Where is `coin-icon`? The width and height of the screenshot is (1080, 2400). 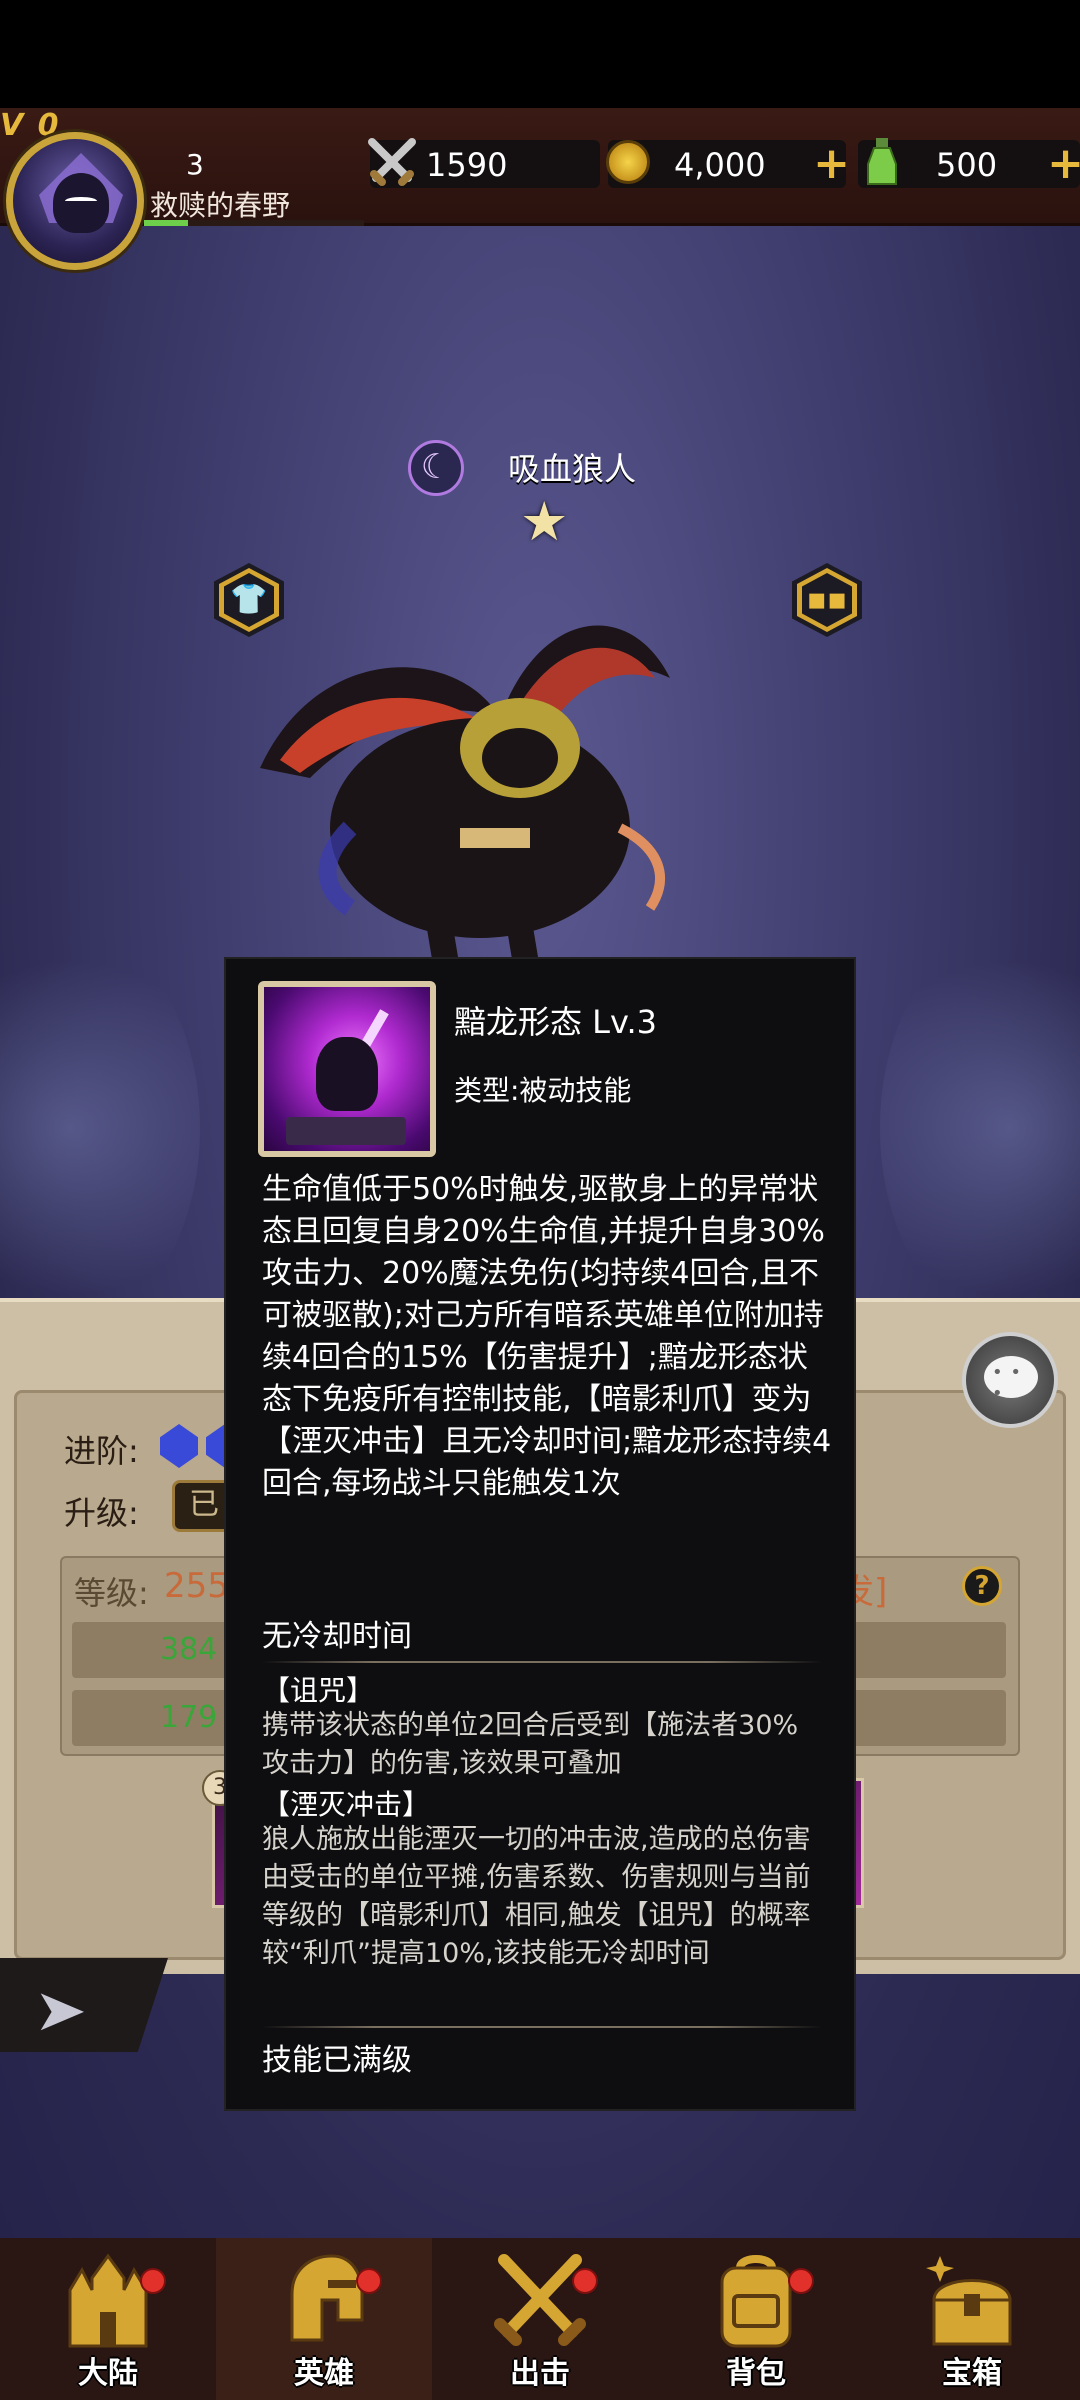 coin-icon is located at coordinates (628, 162).